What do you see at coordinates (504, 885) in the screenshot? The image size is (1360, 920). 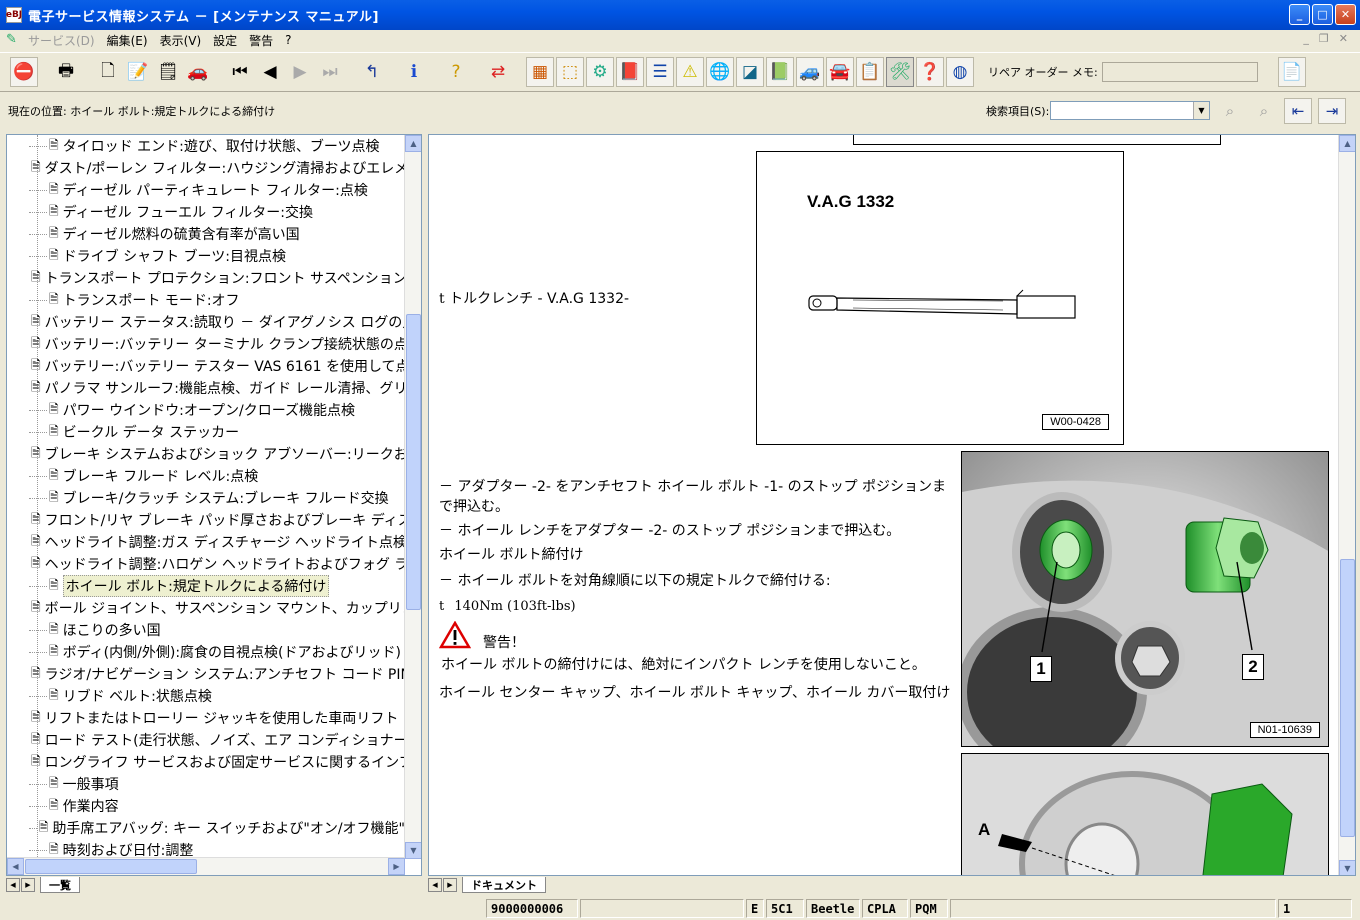 I see `tab-document: ドキュメント` at bounding box center [504, 885].